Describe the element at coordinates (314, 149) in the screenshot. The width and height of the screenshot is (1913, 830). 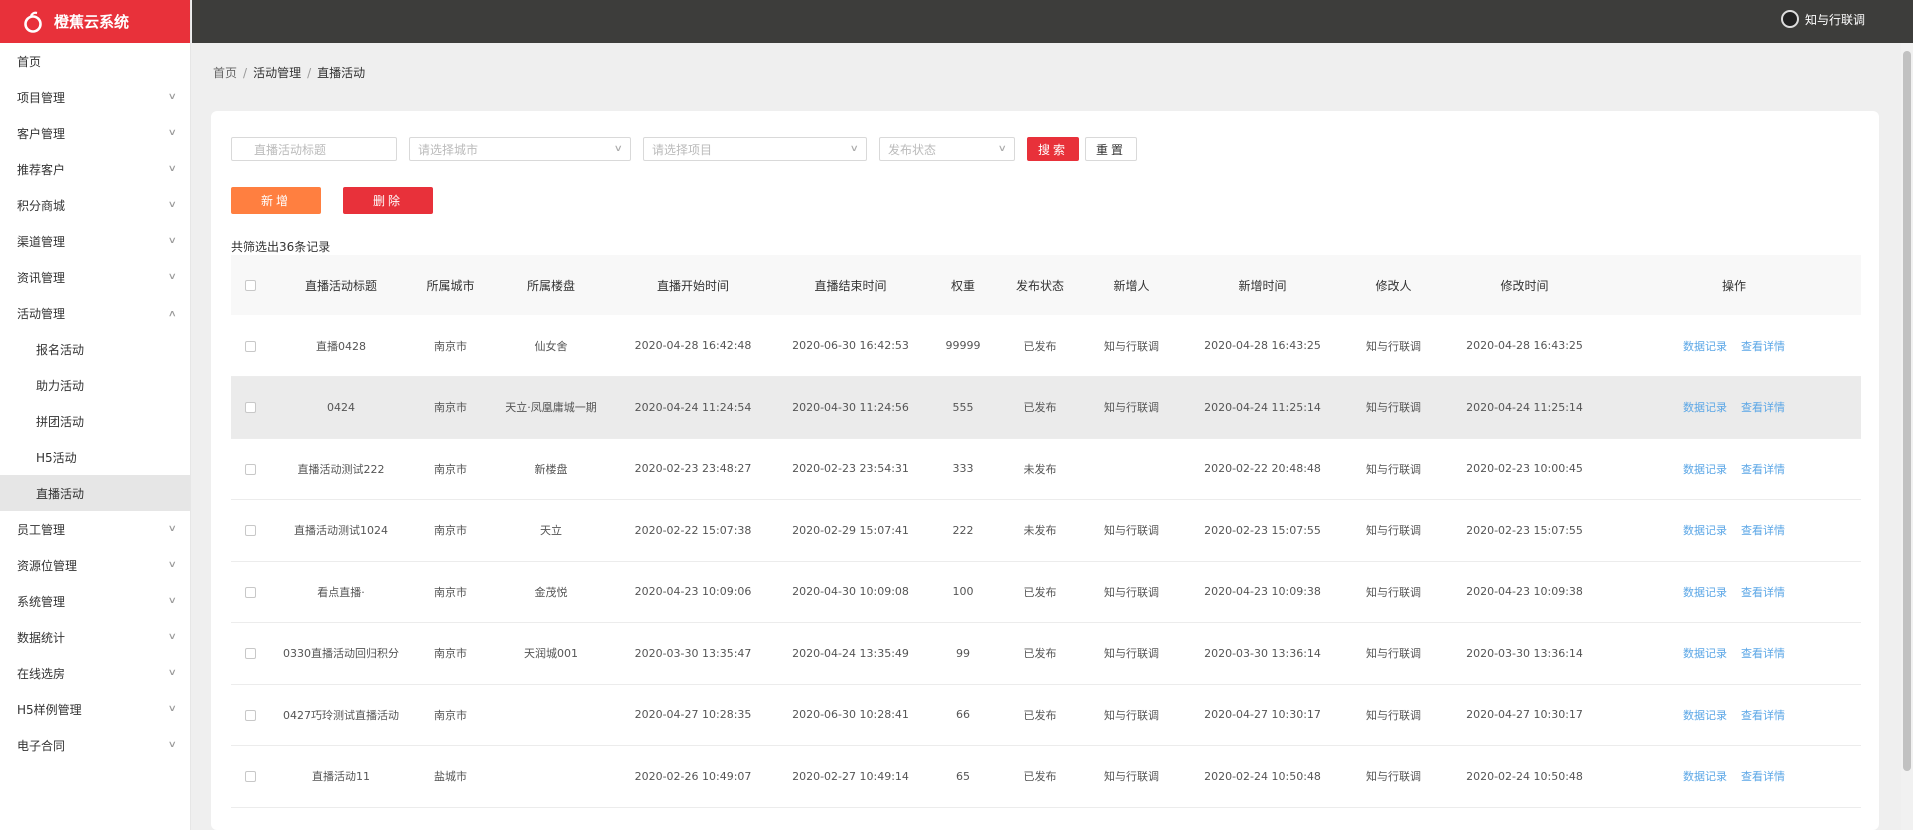
I see `title-search-input: 直播活动标题` at that location.